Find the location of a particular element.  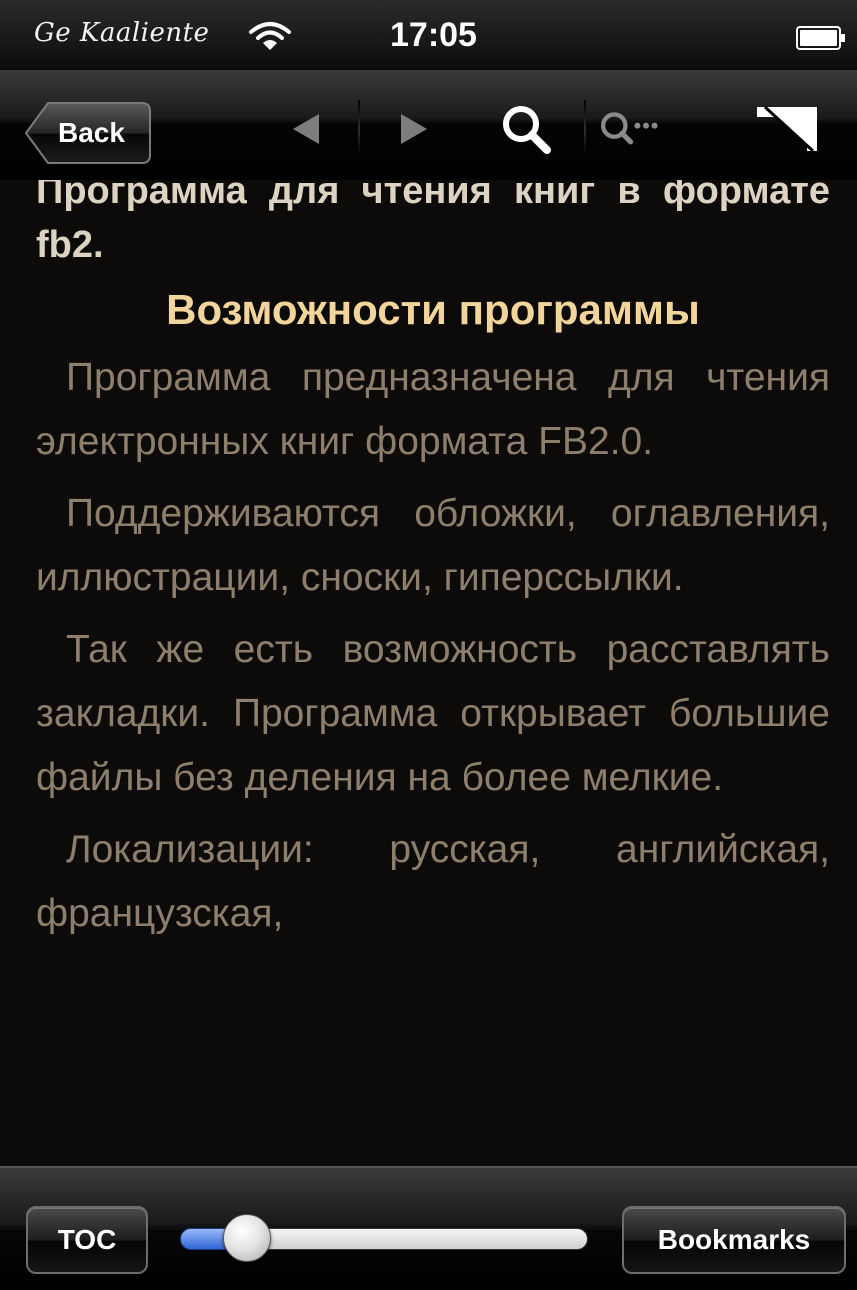

search-next-icon is located at coordinates (629, 128).